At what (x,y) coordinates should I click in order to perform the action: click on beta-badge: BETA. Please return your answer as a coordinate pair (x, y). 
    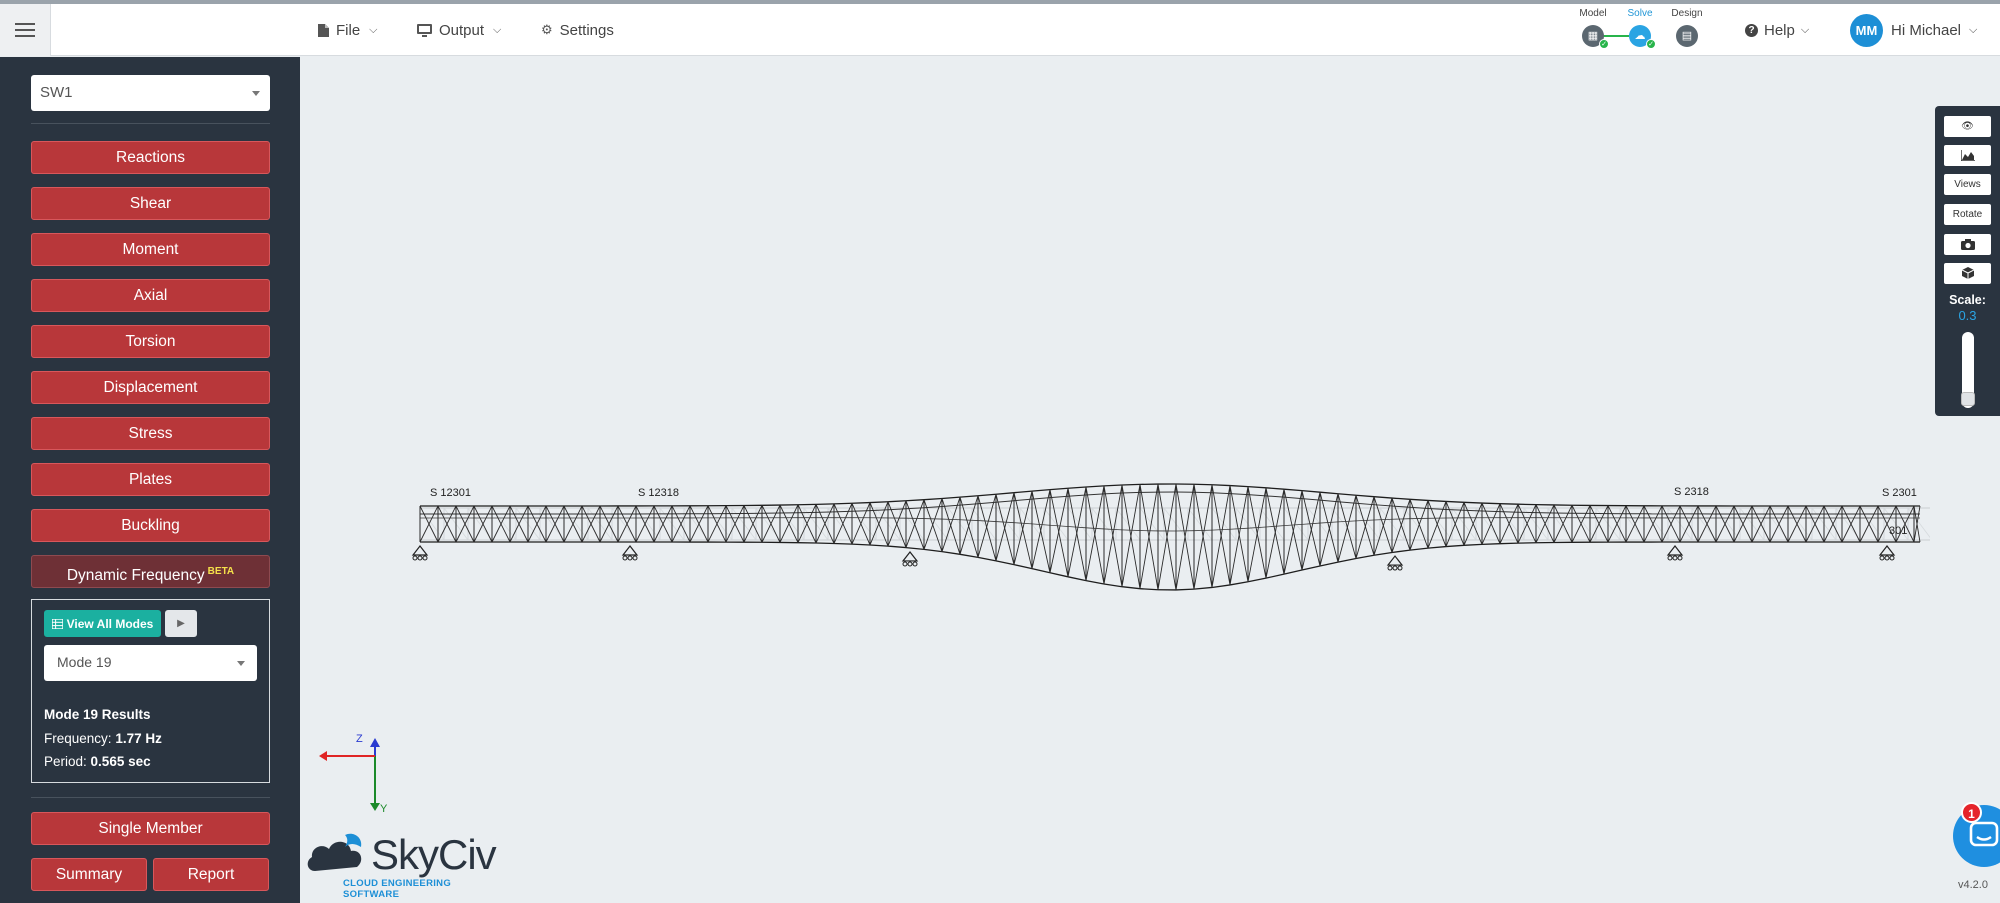
    Looking at the image, I should click on (221, 571).